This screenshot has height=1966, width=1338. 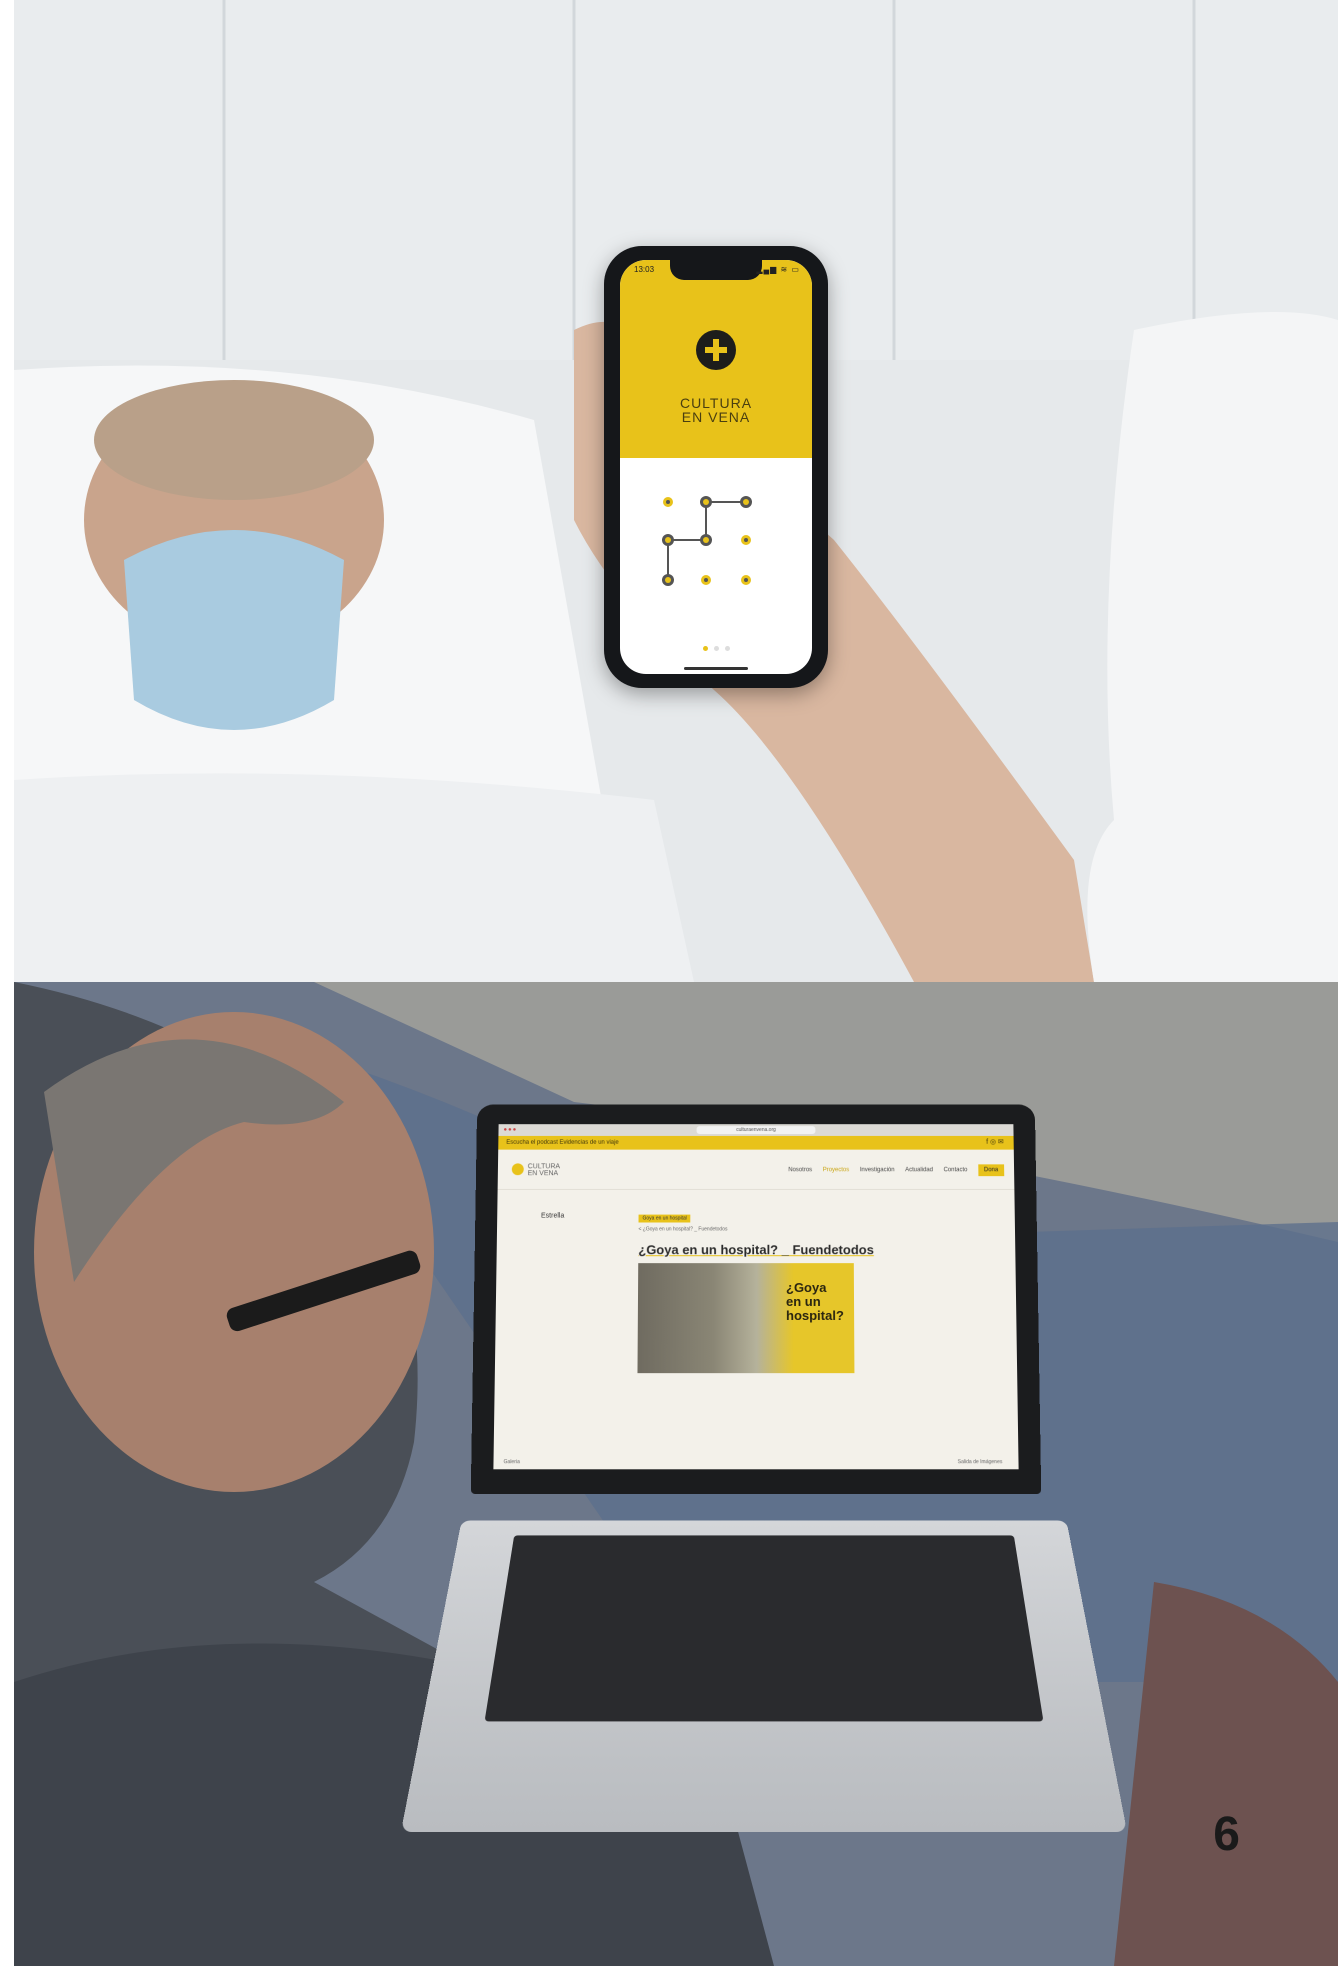 What do you see at coordinates (745, 1318) in the screenshot?
I see `article-hero-image: ¿Goya en un hospital?` at bounding box center [745, 1318].